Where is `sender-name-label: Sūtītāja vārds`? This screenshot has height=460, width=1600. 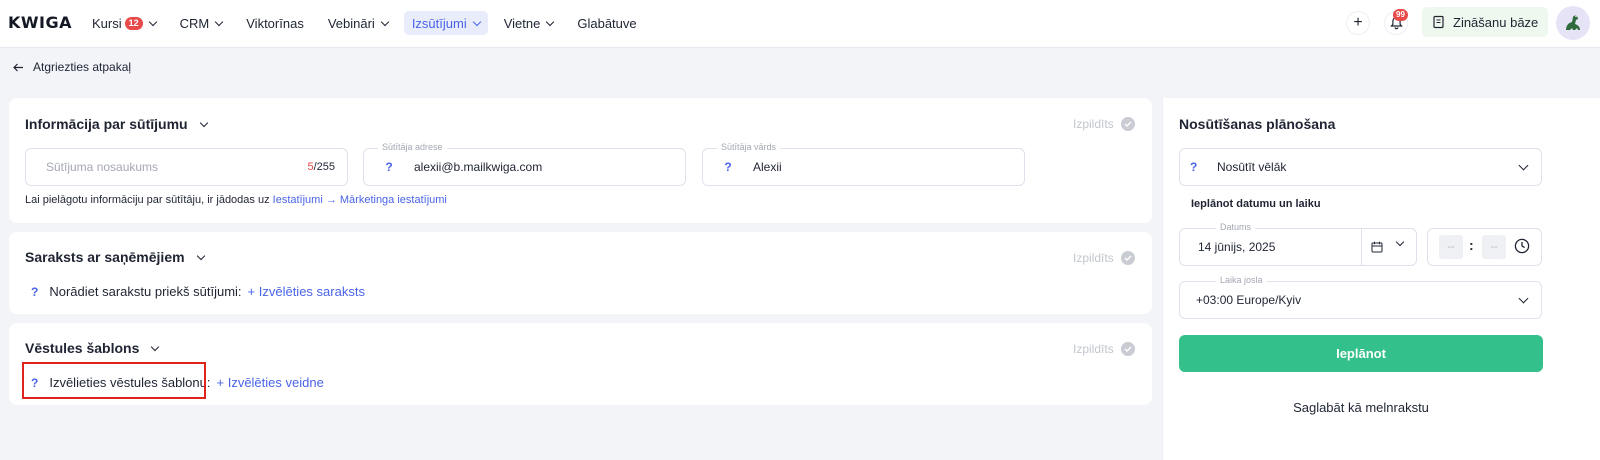
sender-name-label: Sūtītāja vārds is located at coordinates (749, 147).